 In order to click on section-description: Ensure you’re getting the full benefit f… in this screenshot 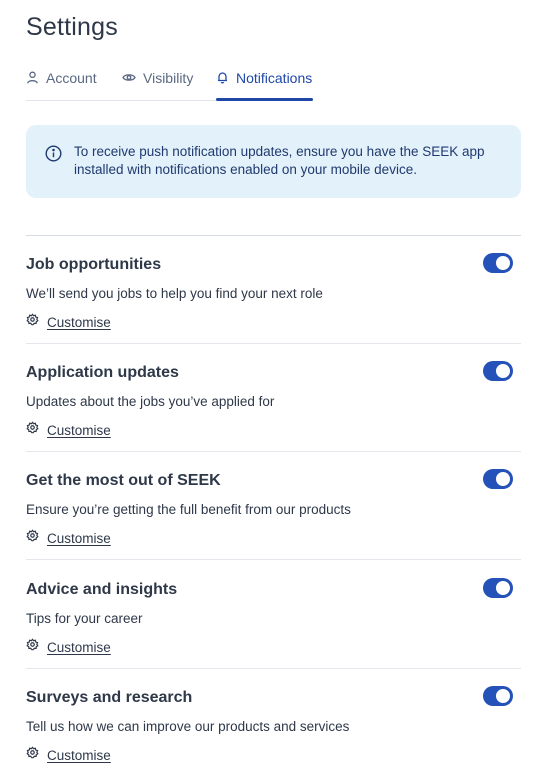, I will do `click(188, 509)`.